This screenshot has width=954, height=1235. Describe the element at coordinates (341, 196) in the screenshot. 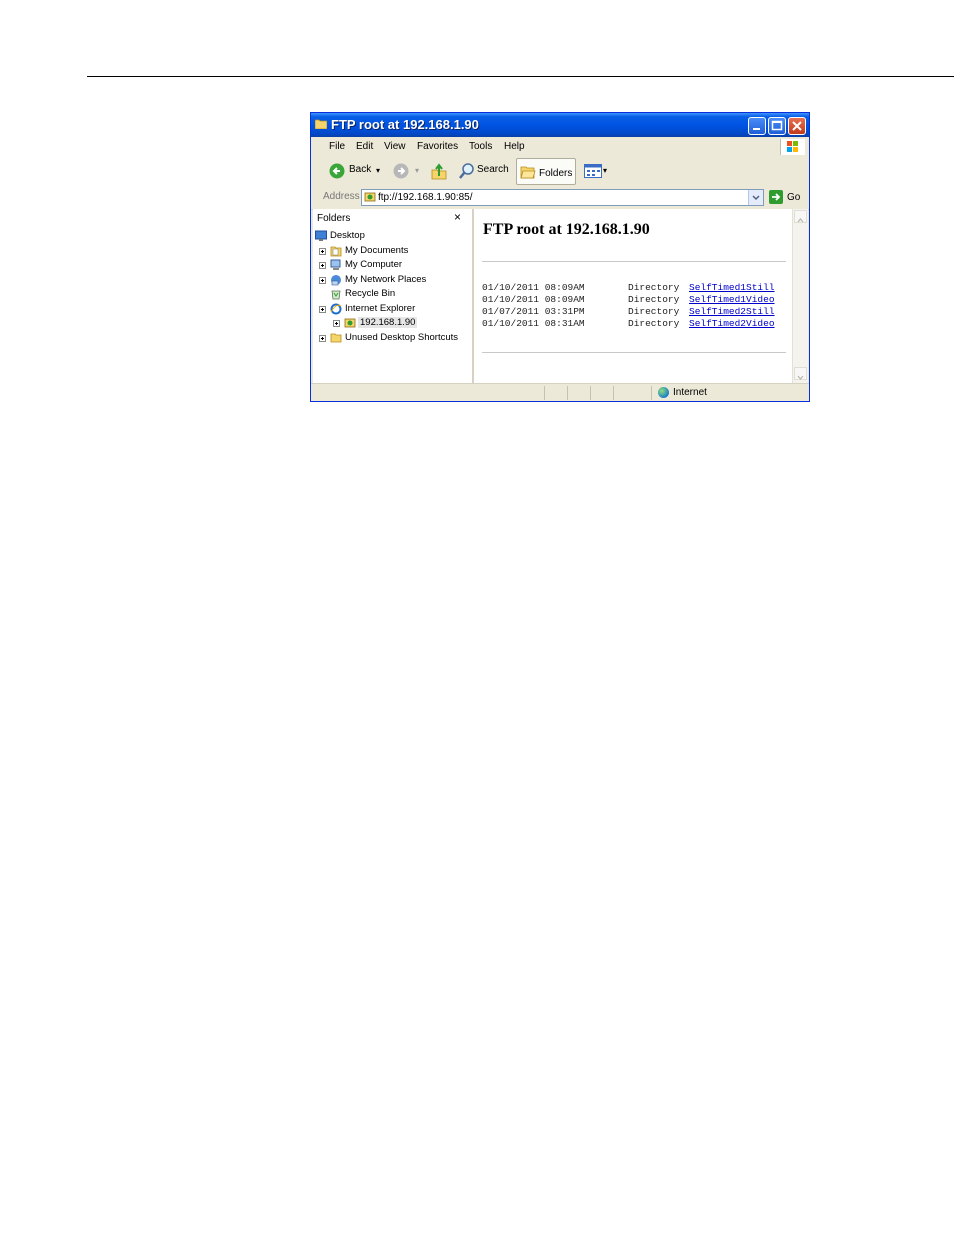

I see `address-label: Address` at that location.